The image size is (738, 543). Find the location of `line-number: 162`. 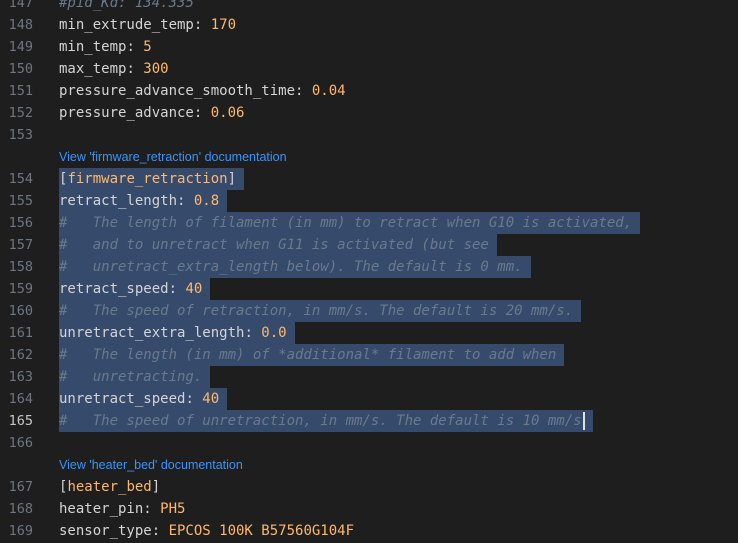

line-number: 162 is located at coordinates (20, 355).